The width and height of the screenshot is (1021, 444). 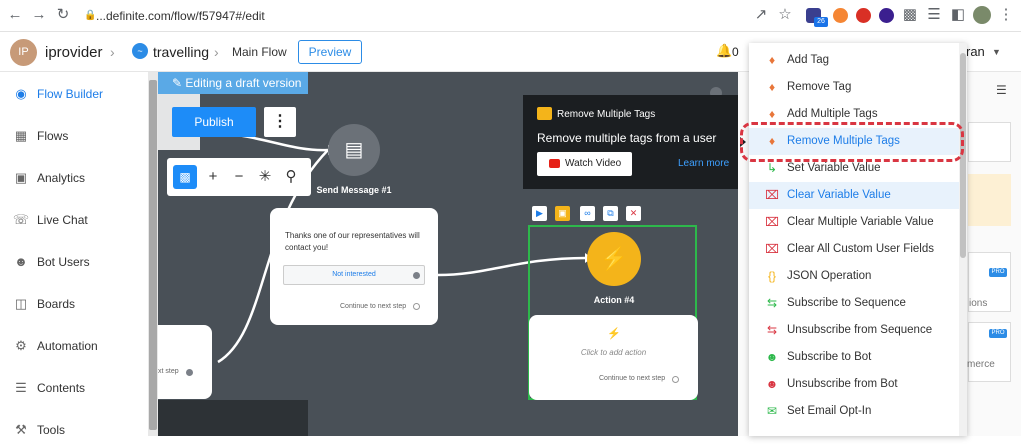 I want to click on tag-icon, so click(x=544, y=113).